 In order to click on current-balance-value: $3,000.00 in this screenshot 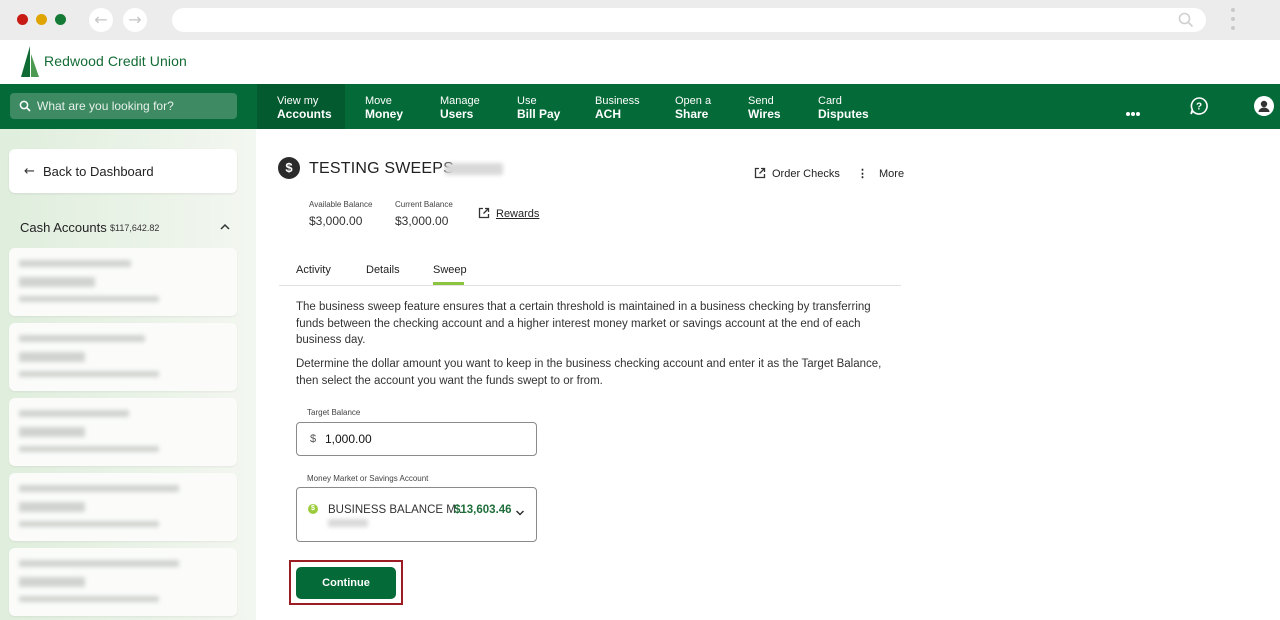, I will do `click(422, 221)`.